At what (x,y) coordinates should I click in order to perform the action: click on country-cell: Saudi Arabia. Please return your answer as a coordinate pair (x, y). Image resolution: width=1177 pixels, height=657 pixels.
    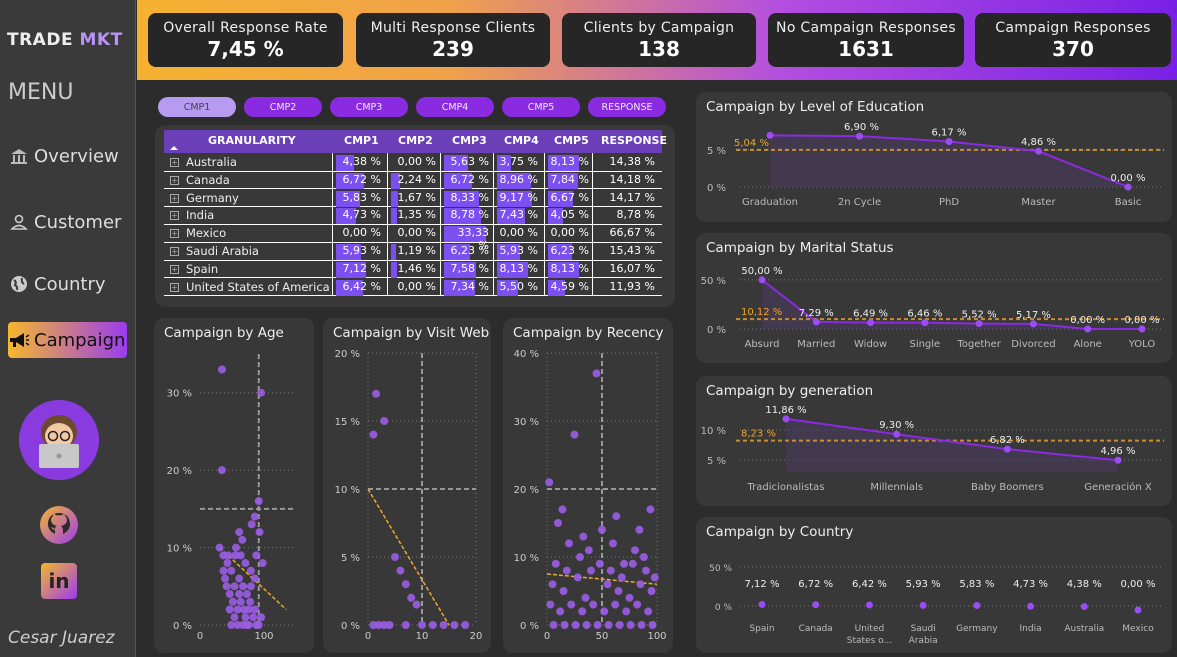
    Looking at the image, I should click on (222, 251).